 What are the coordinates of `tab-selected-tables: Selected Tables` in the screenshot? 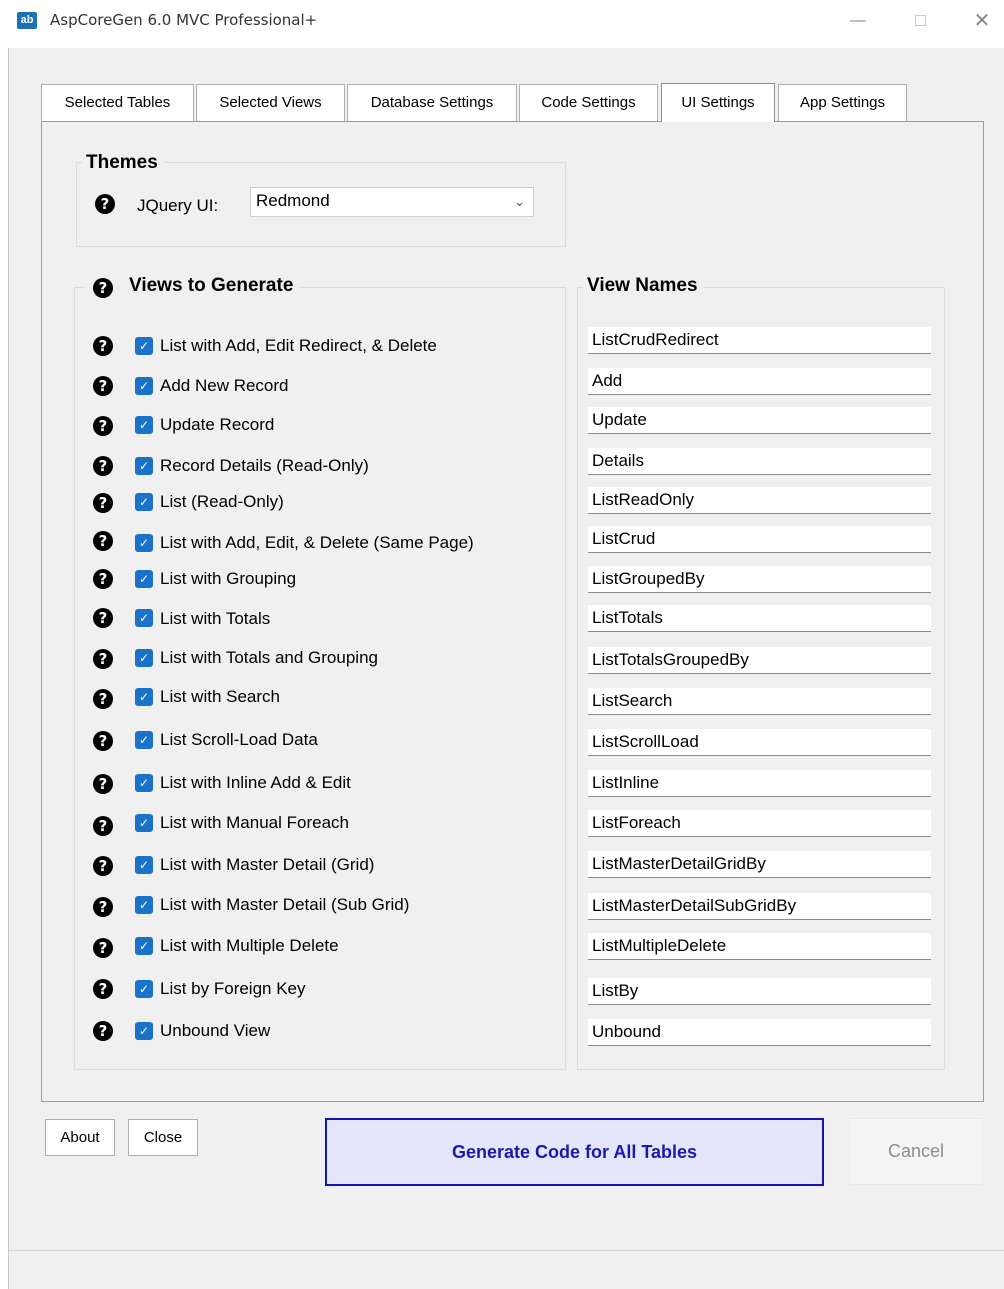 It's located at (117, 102).